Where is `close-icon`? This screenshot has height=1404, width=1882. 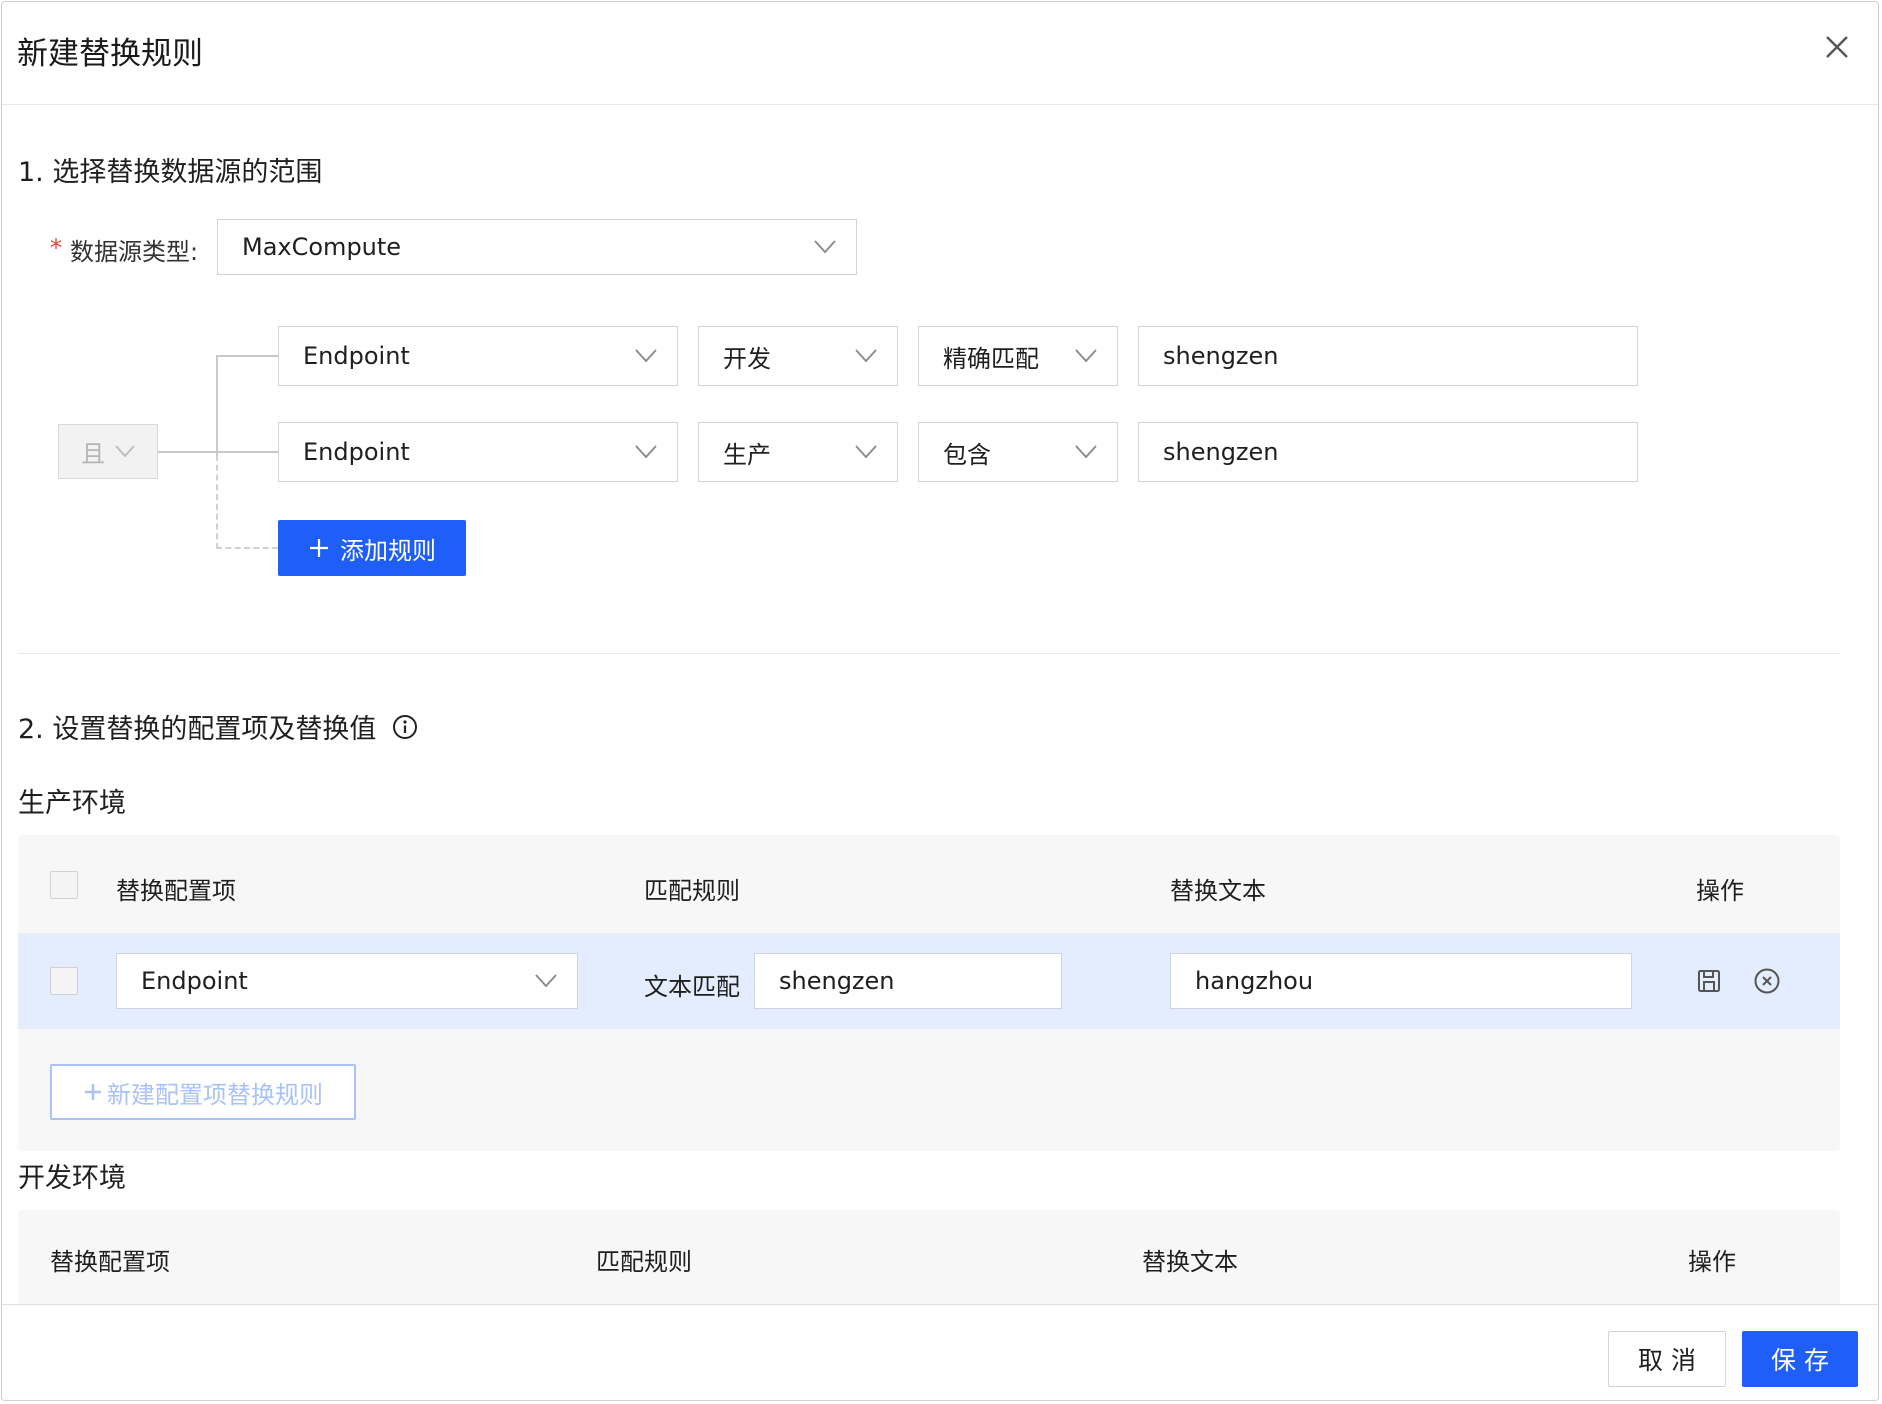 close-icon is located at coordinates (1837, 47).